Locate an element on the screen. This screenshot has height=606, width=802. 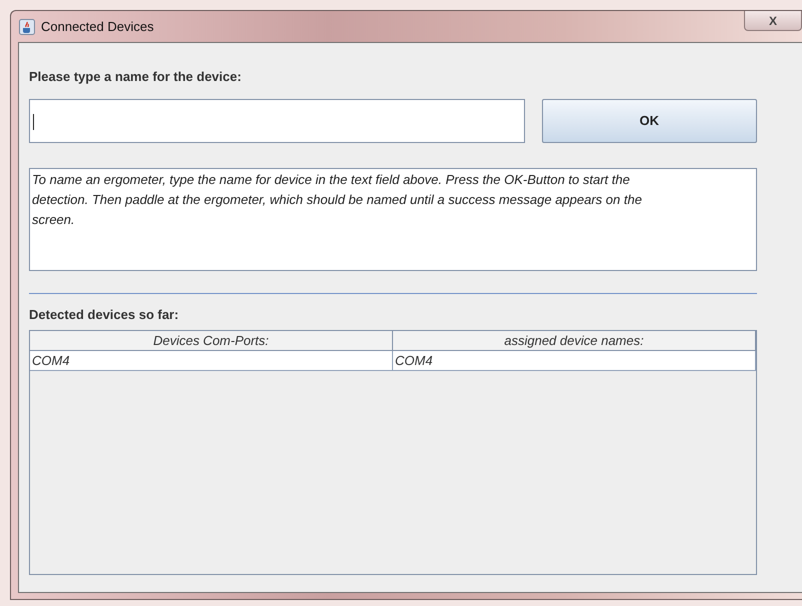
ok-button: OK is located at coordinates (649, 121).